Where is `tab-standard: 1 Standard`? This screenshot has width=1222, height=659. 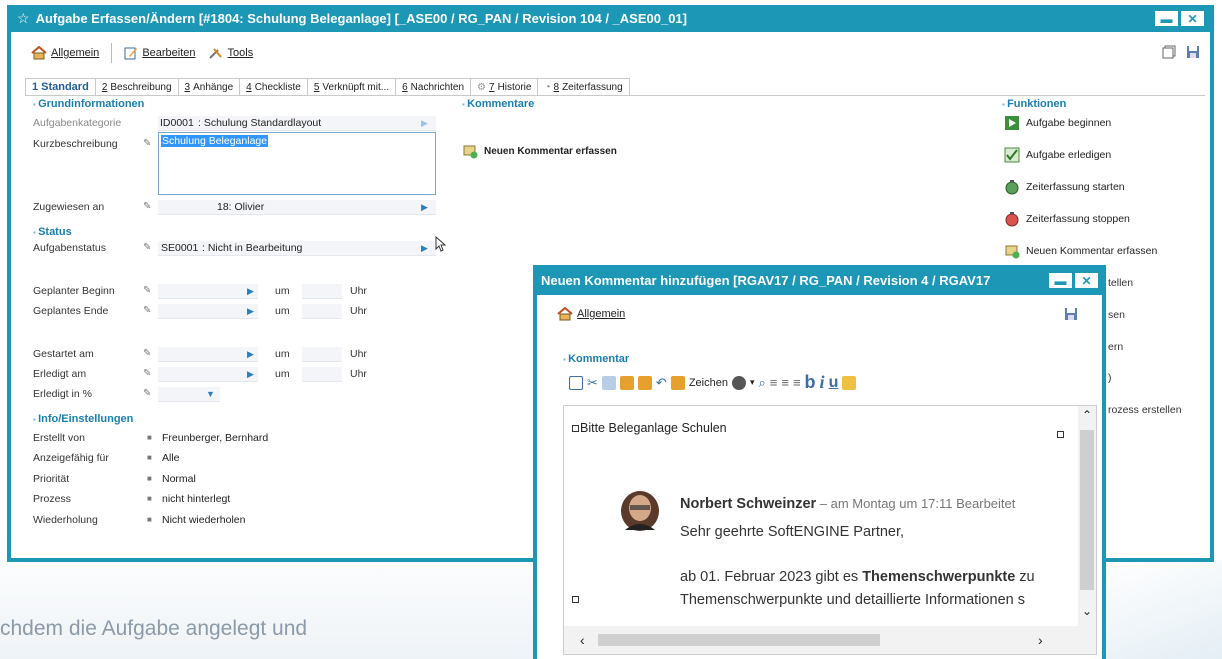
tab-standard: 1 Standard is located at coordinates (60, 86).